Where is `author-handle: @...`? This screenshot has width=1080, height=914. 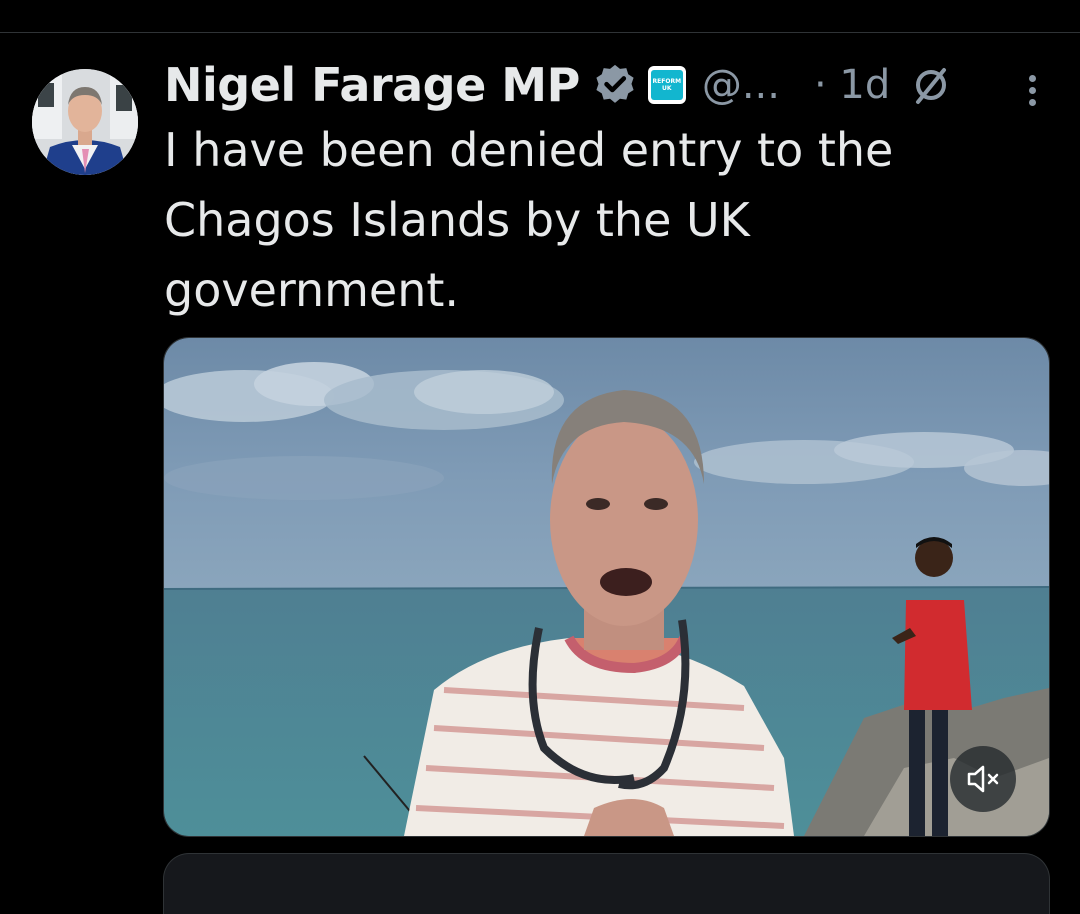
author-handle: @... is located at coordinates (741, 85).